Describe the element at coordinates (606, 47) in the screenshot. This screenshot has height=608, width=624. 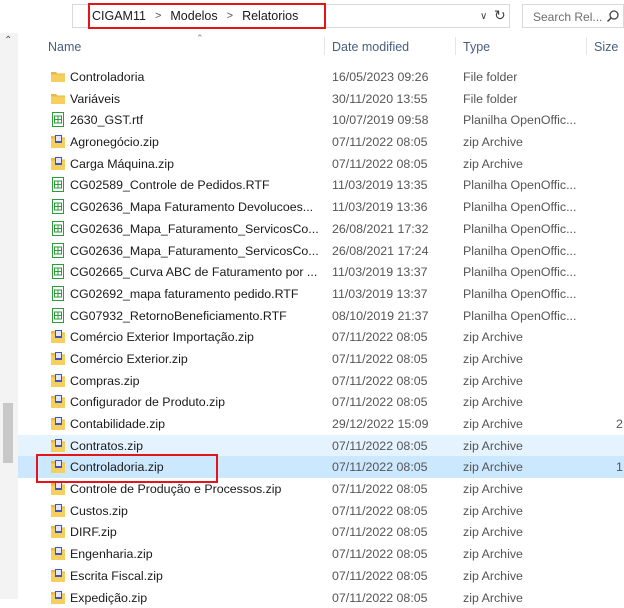
I see `column-header-size: Size` at that location.